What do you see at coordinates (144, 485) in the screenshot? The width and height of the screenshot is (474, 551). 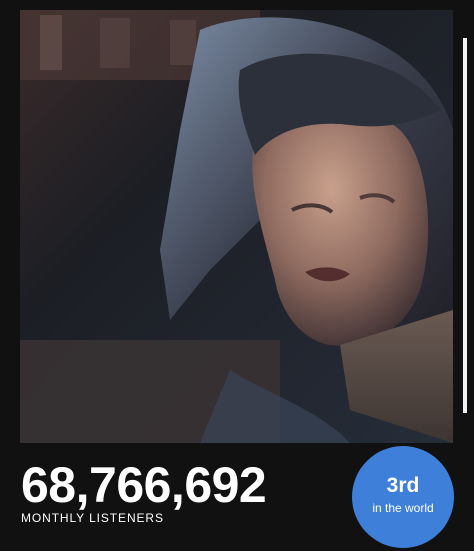 I see `monthly-listeners-count: 68,766,692` at bounding box center [144, 485].